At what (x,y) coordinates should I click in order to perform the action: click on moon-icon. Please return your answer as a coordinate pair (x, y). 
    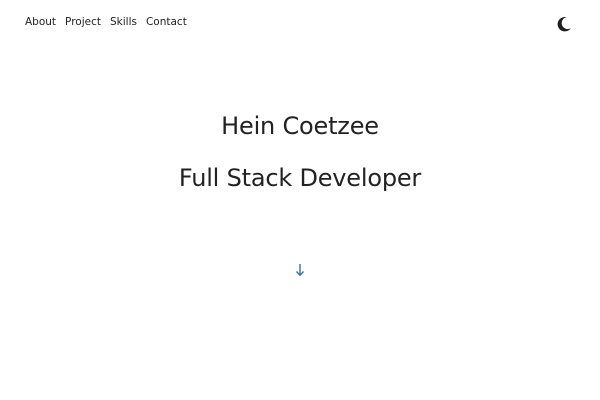
    Looking at the image, I should click on (564, 24).